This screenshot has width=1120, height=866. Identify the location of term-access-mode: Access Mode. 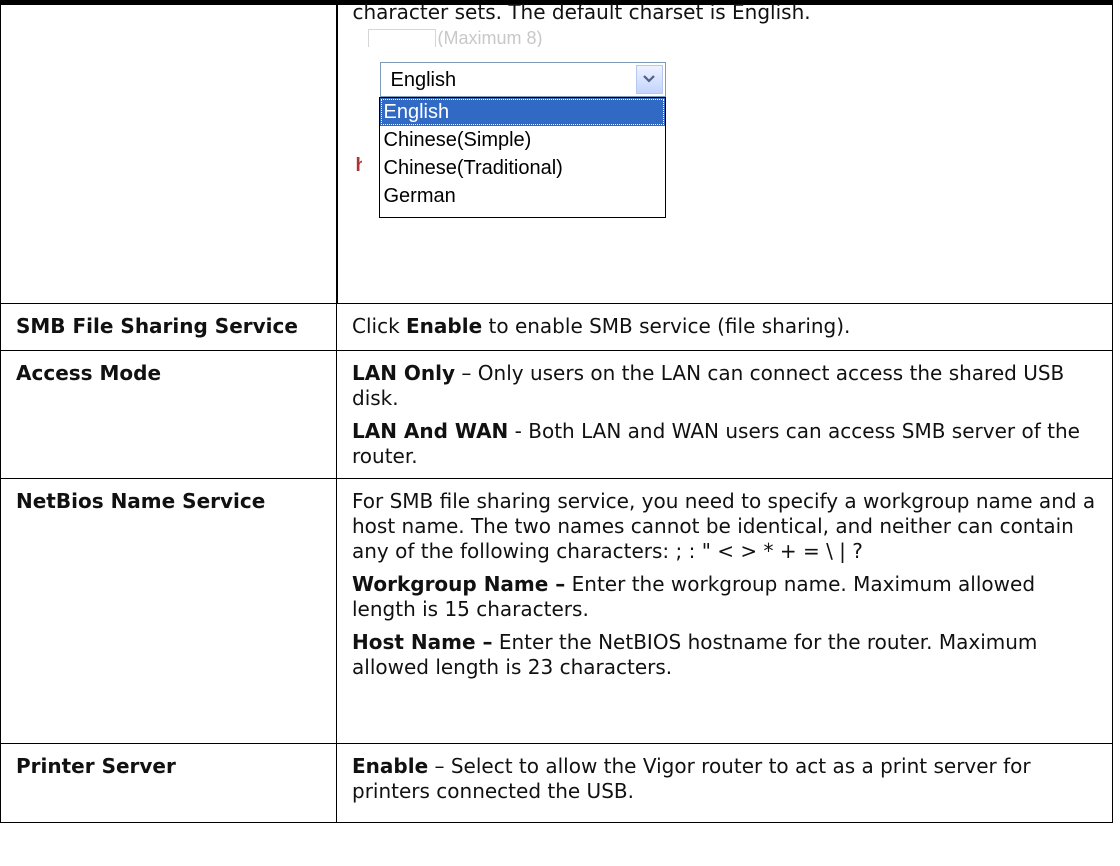
(168, 414).